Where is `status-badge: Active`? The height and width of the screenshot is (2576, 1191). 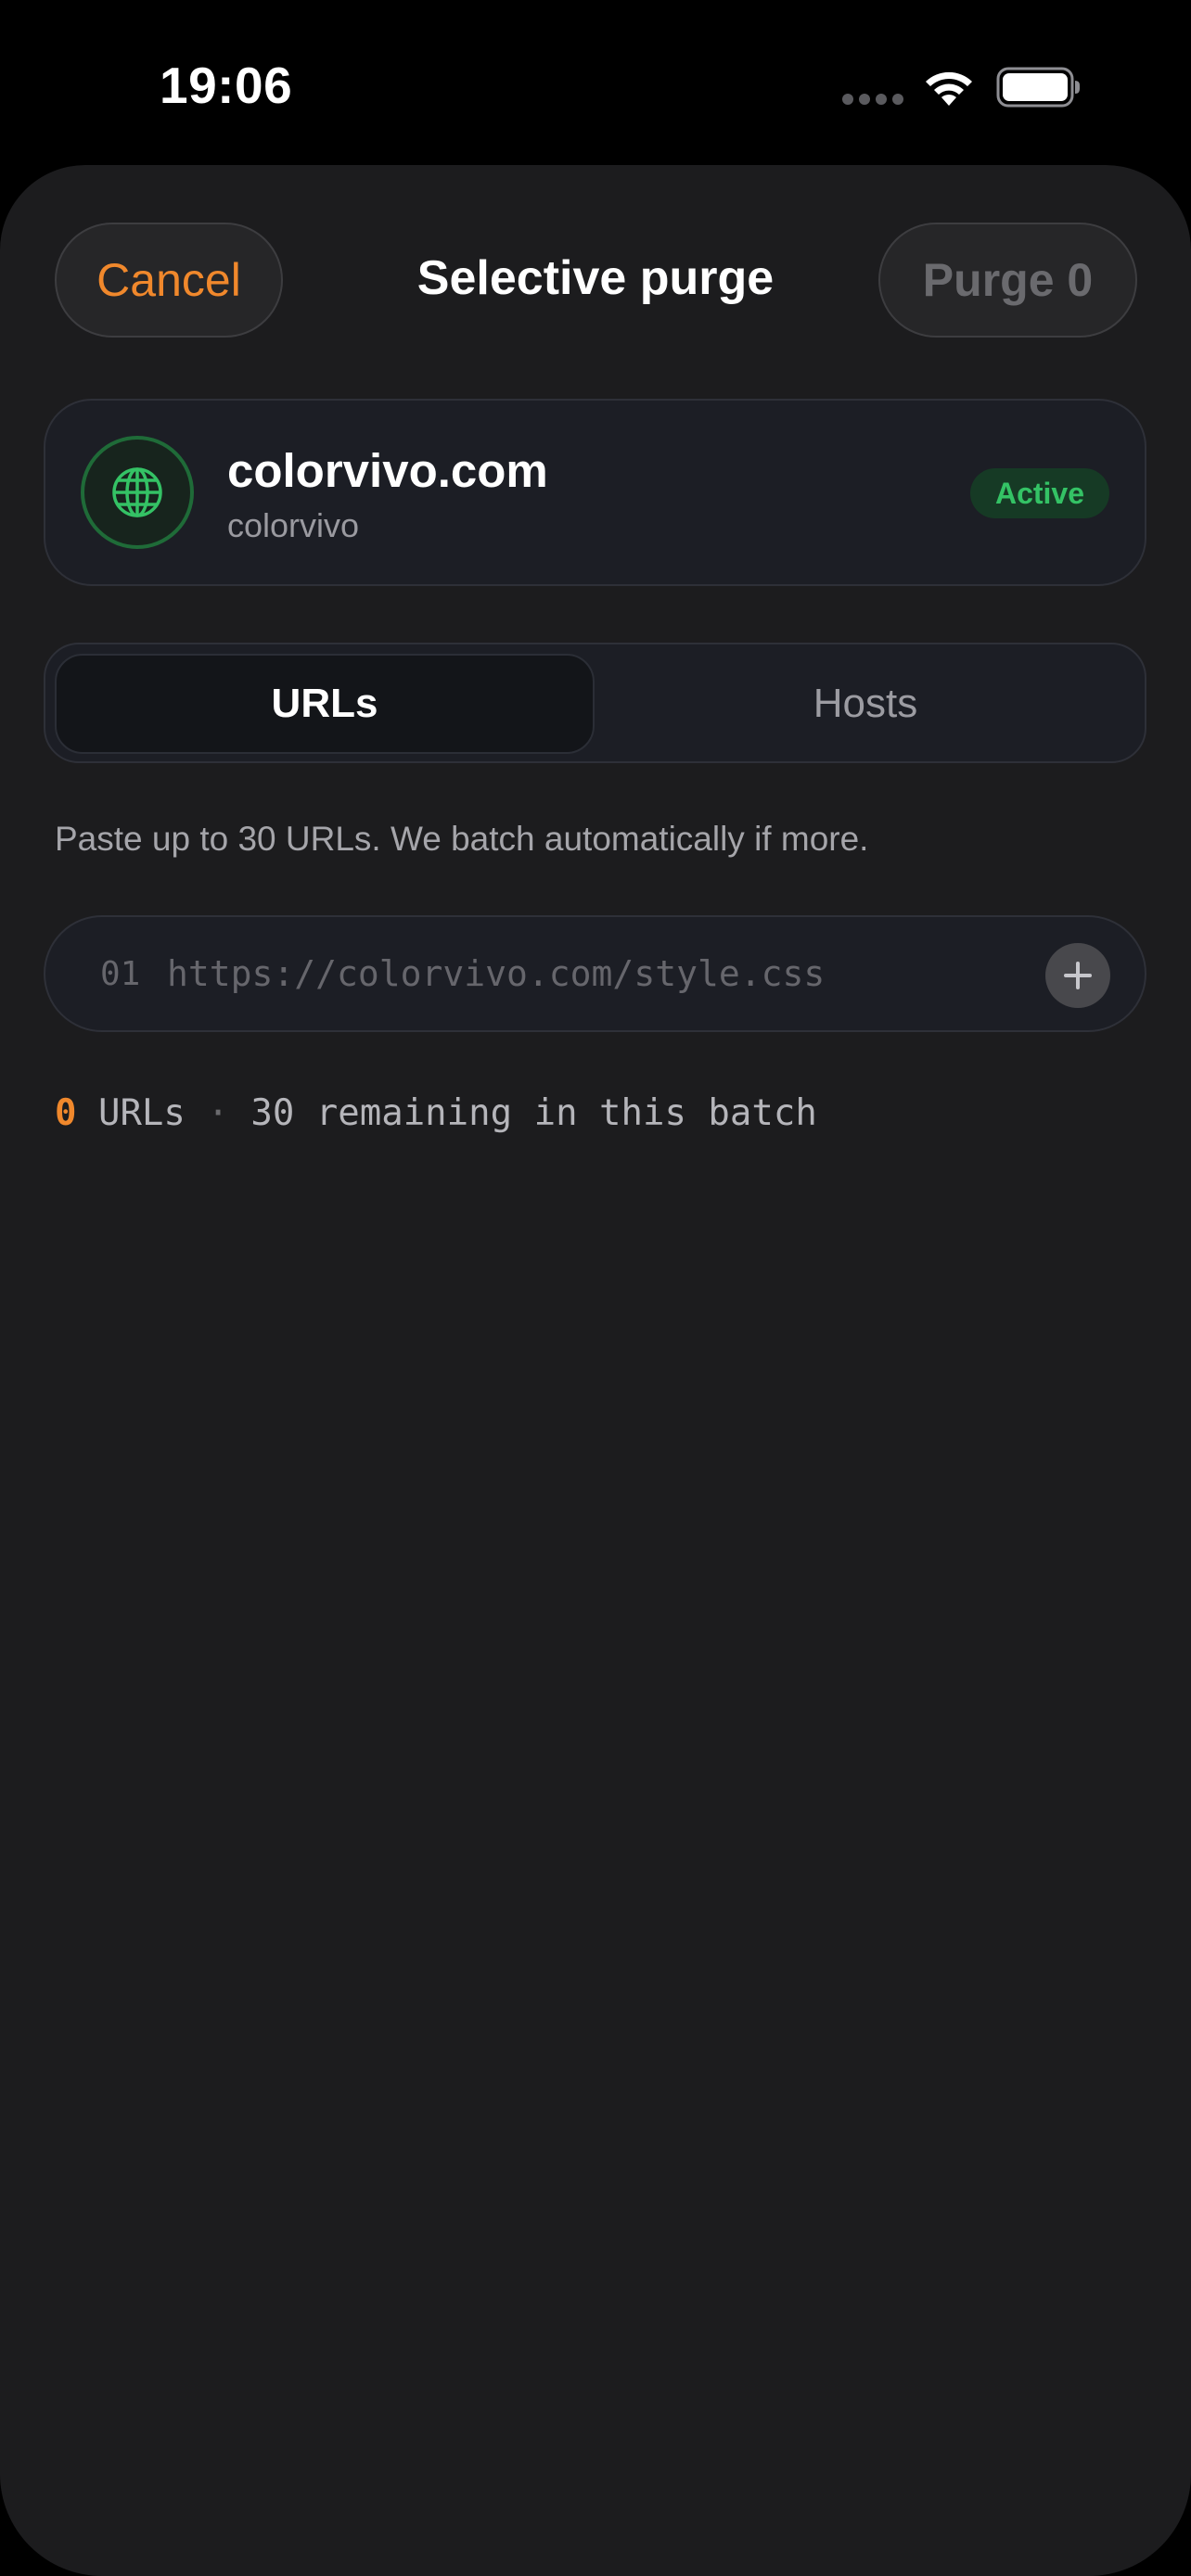
status-badge: Active is located at coordinates (1039, 493).